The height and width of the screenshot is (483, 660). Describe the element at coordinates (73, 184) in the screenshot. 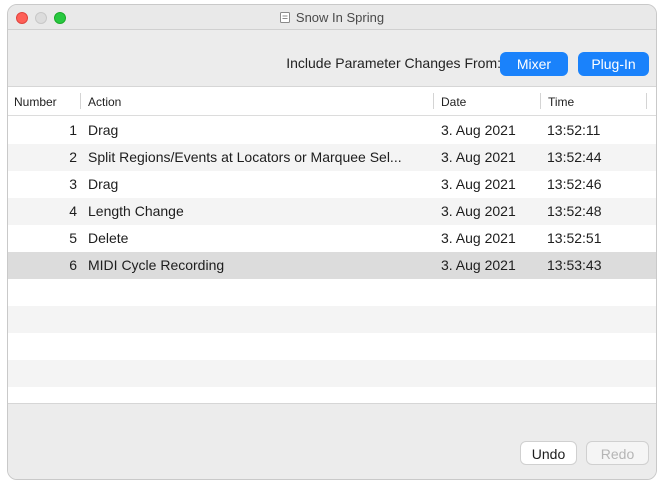

I see `row-number: 3` at that location.